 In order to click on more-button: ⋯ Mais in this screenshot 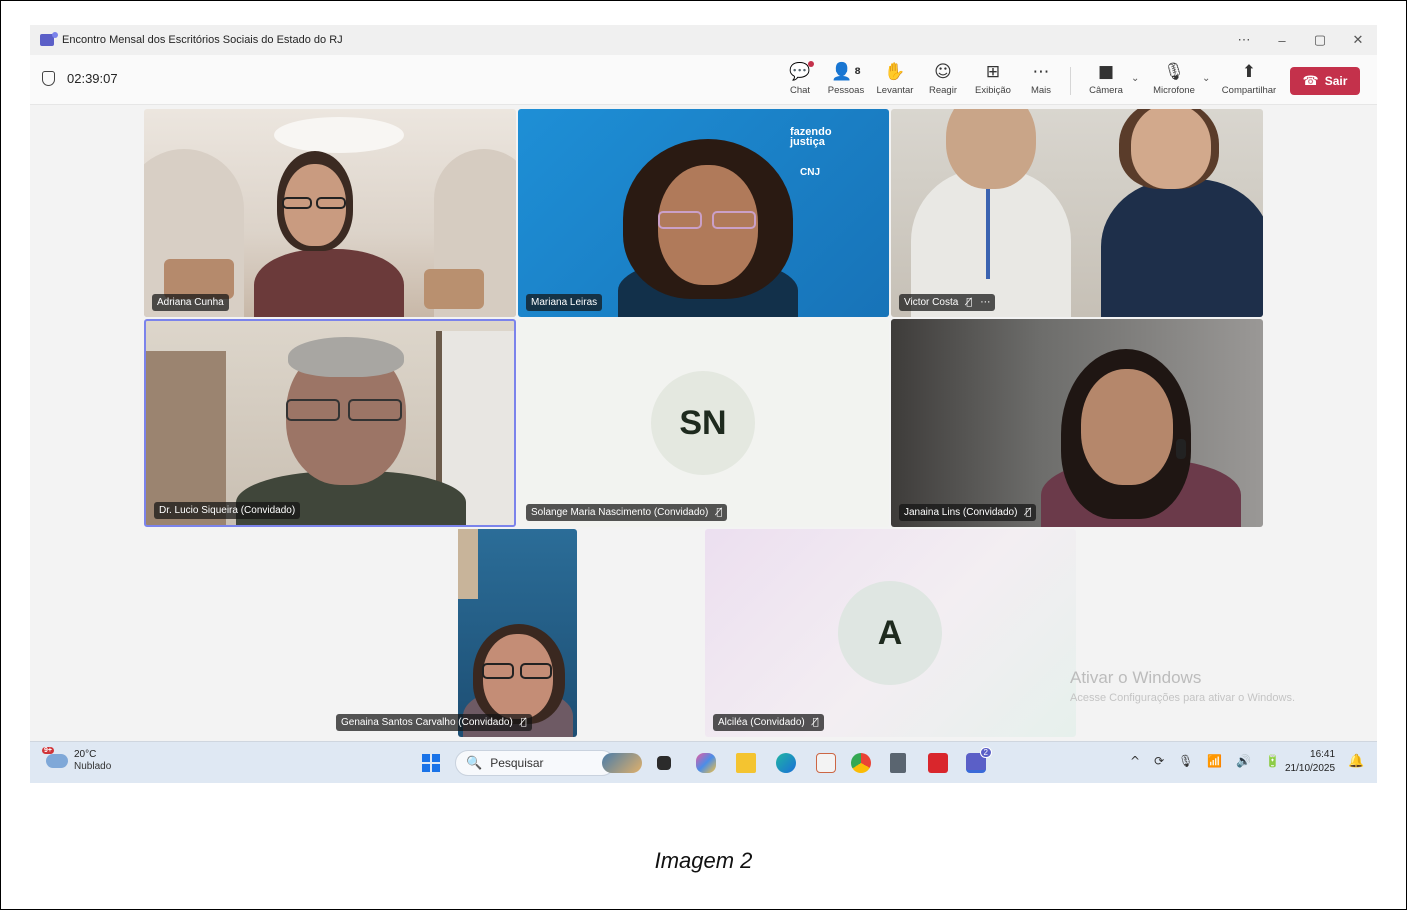, I will do `click(1041, 81)`.